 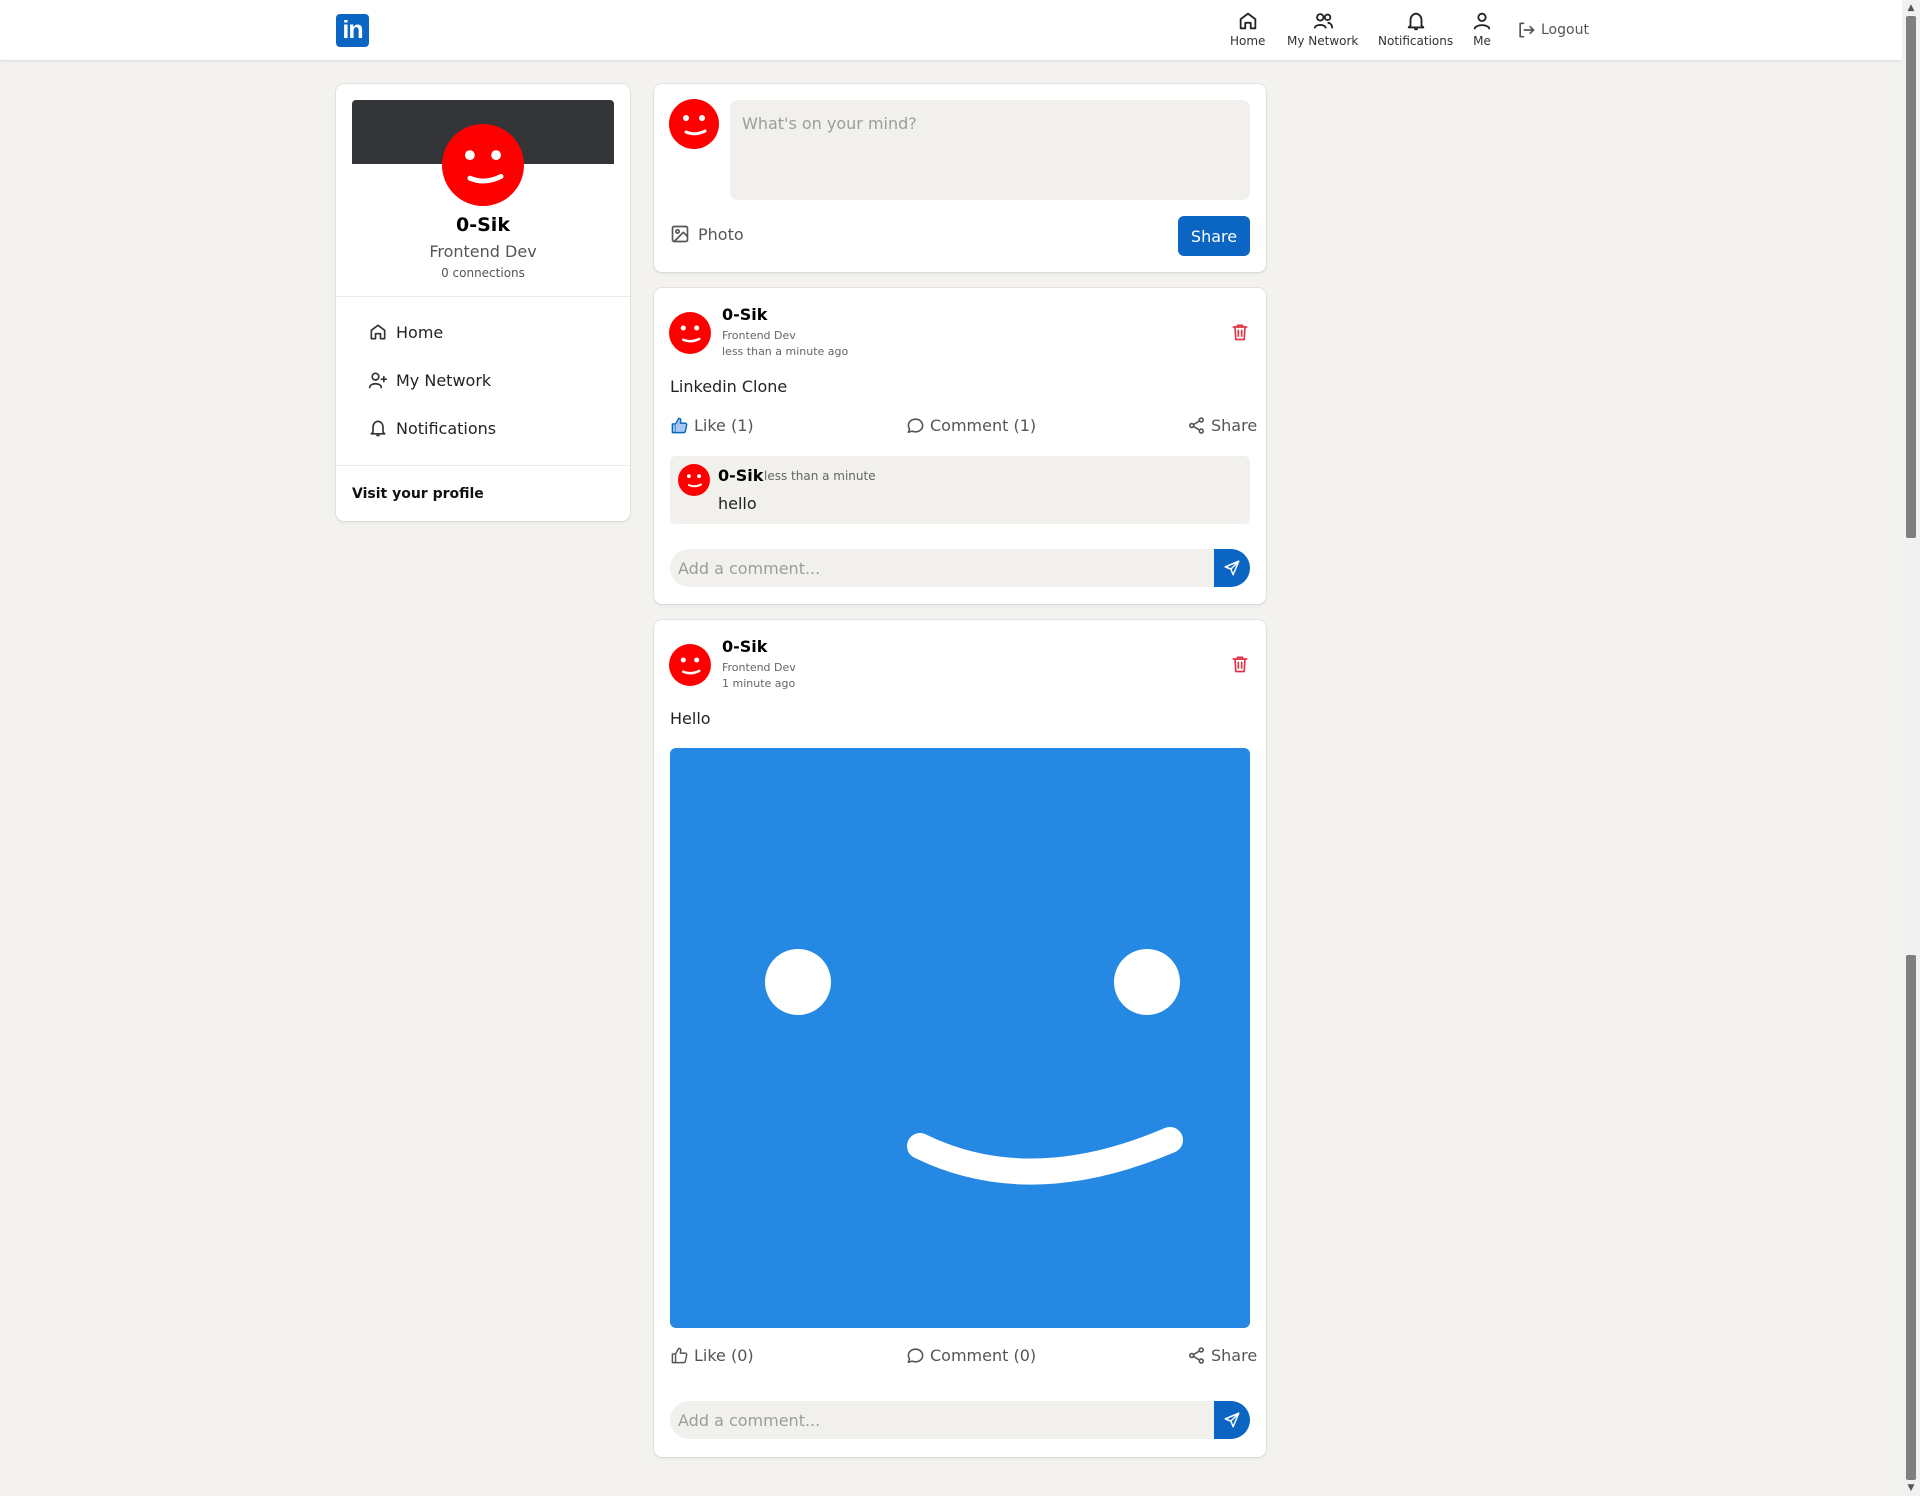 I want to click on comment-author-name: 0-Sik, so click(x=740, y=475).